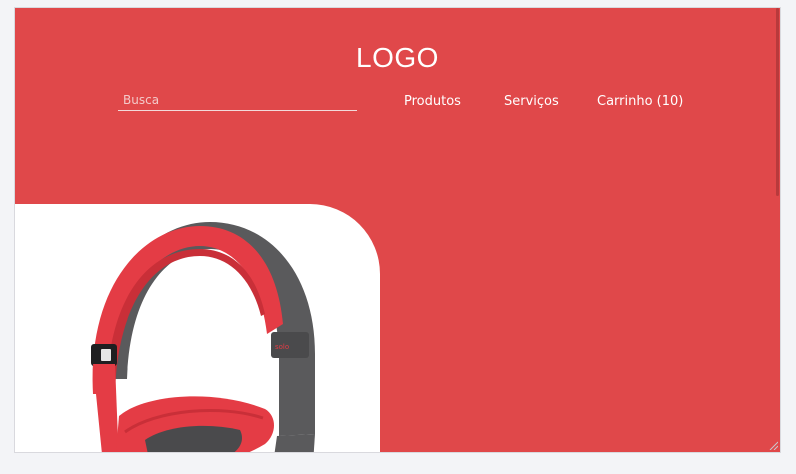 Image resolution: width=796 pixels, height=474 pixels. I want to click on headphones-icon: solo, so click(203, 337).